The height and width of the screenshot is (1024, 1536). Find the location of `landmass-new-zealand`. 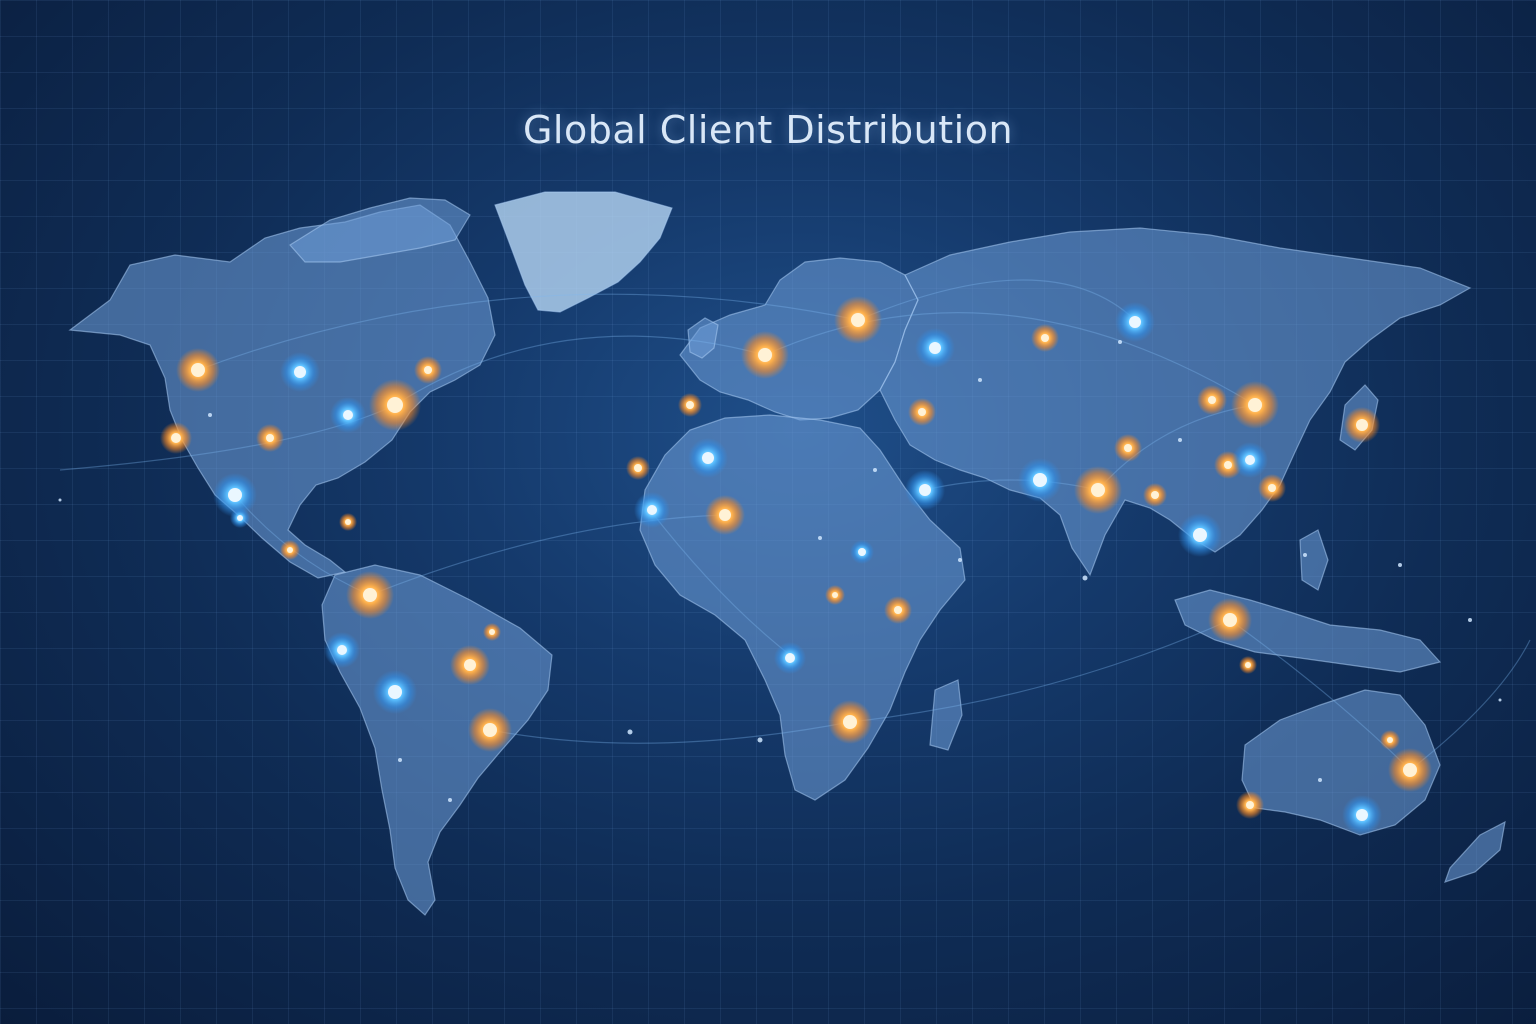

landmass-new-zealand is located at coordinates (1475, 851).